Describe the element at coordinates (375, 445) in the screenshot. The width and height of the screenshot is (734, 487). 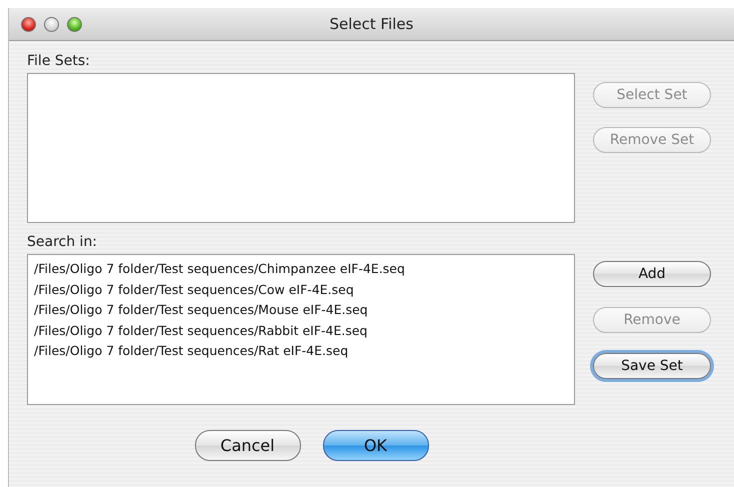
I see `dialog-button: OK` at that location.